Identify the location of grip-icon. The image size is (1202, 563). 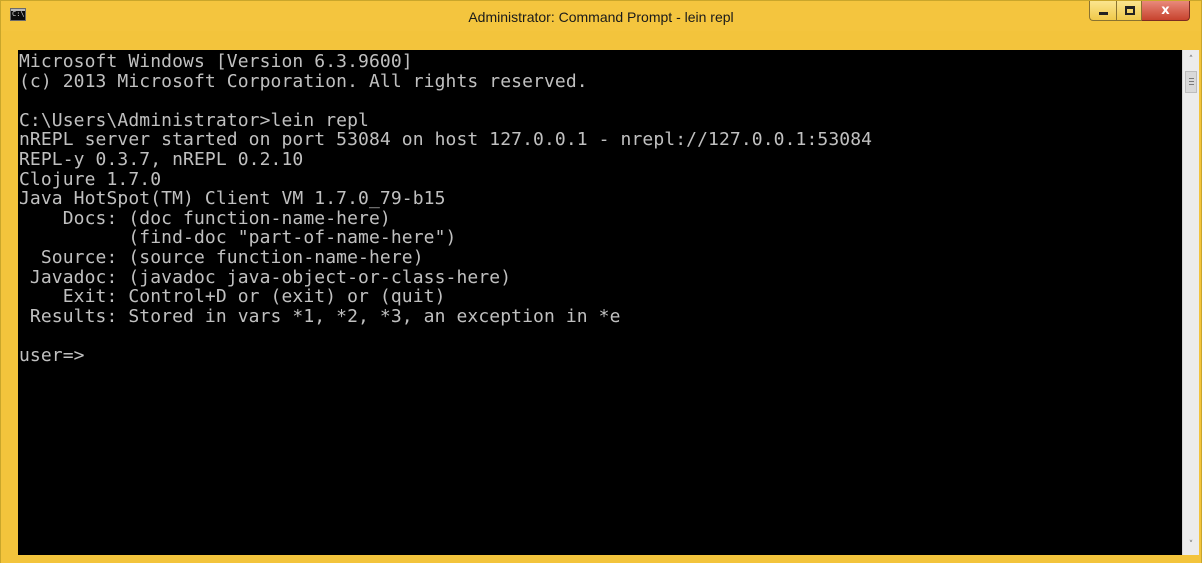
(1191, 81).